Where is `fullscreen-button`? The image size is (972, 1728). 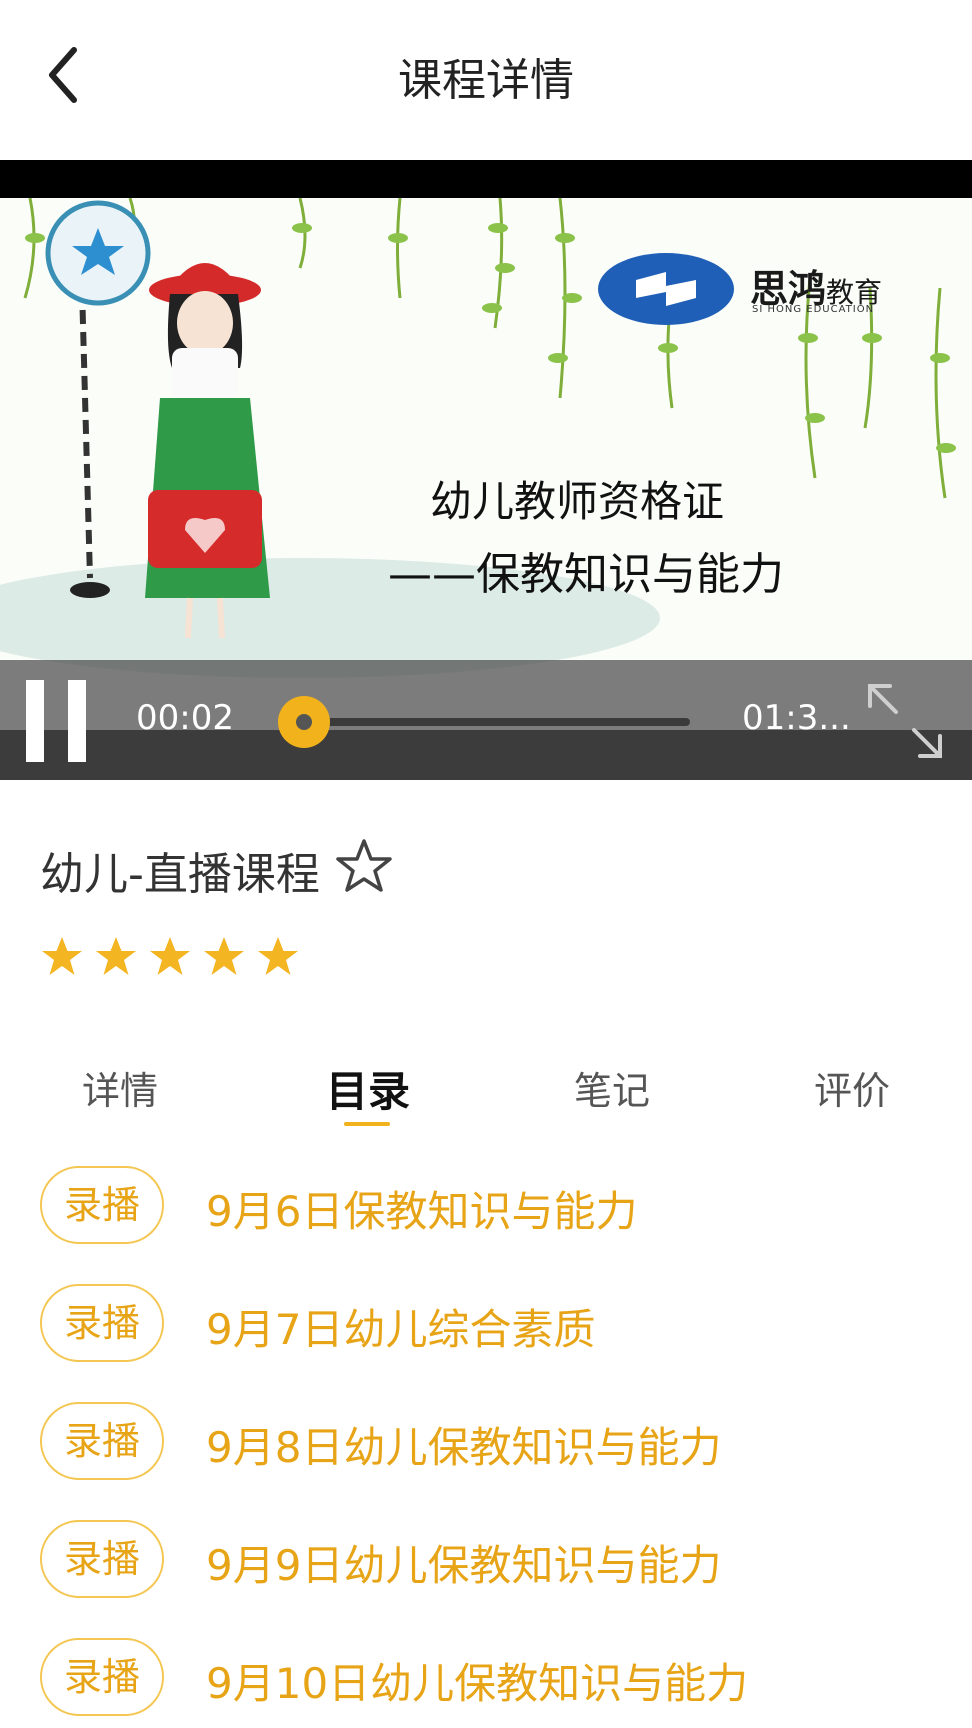
fullscreen-button is located at coordinates (905, 721).